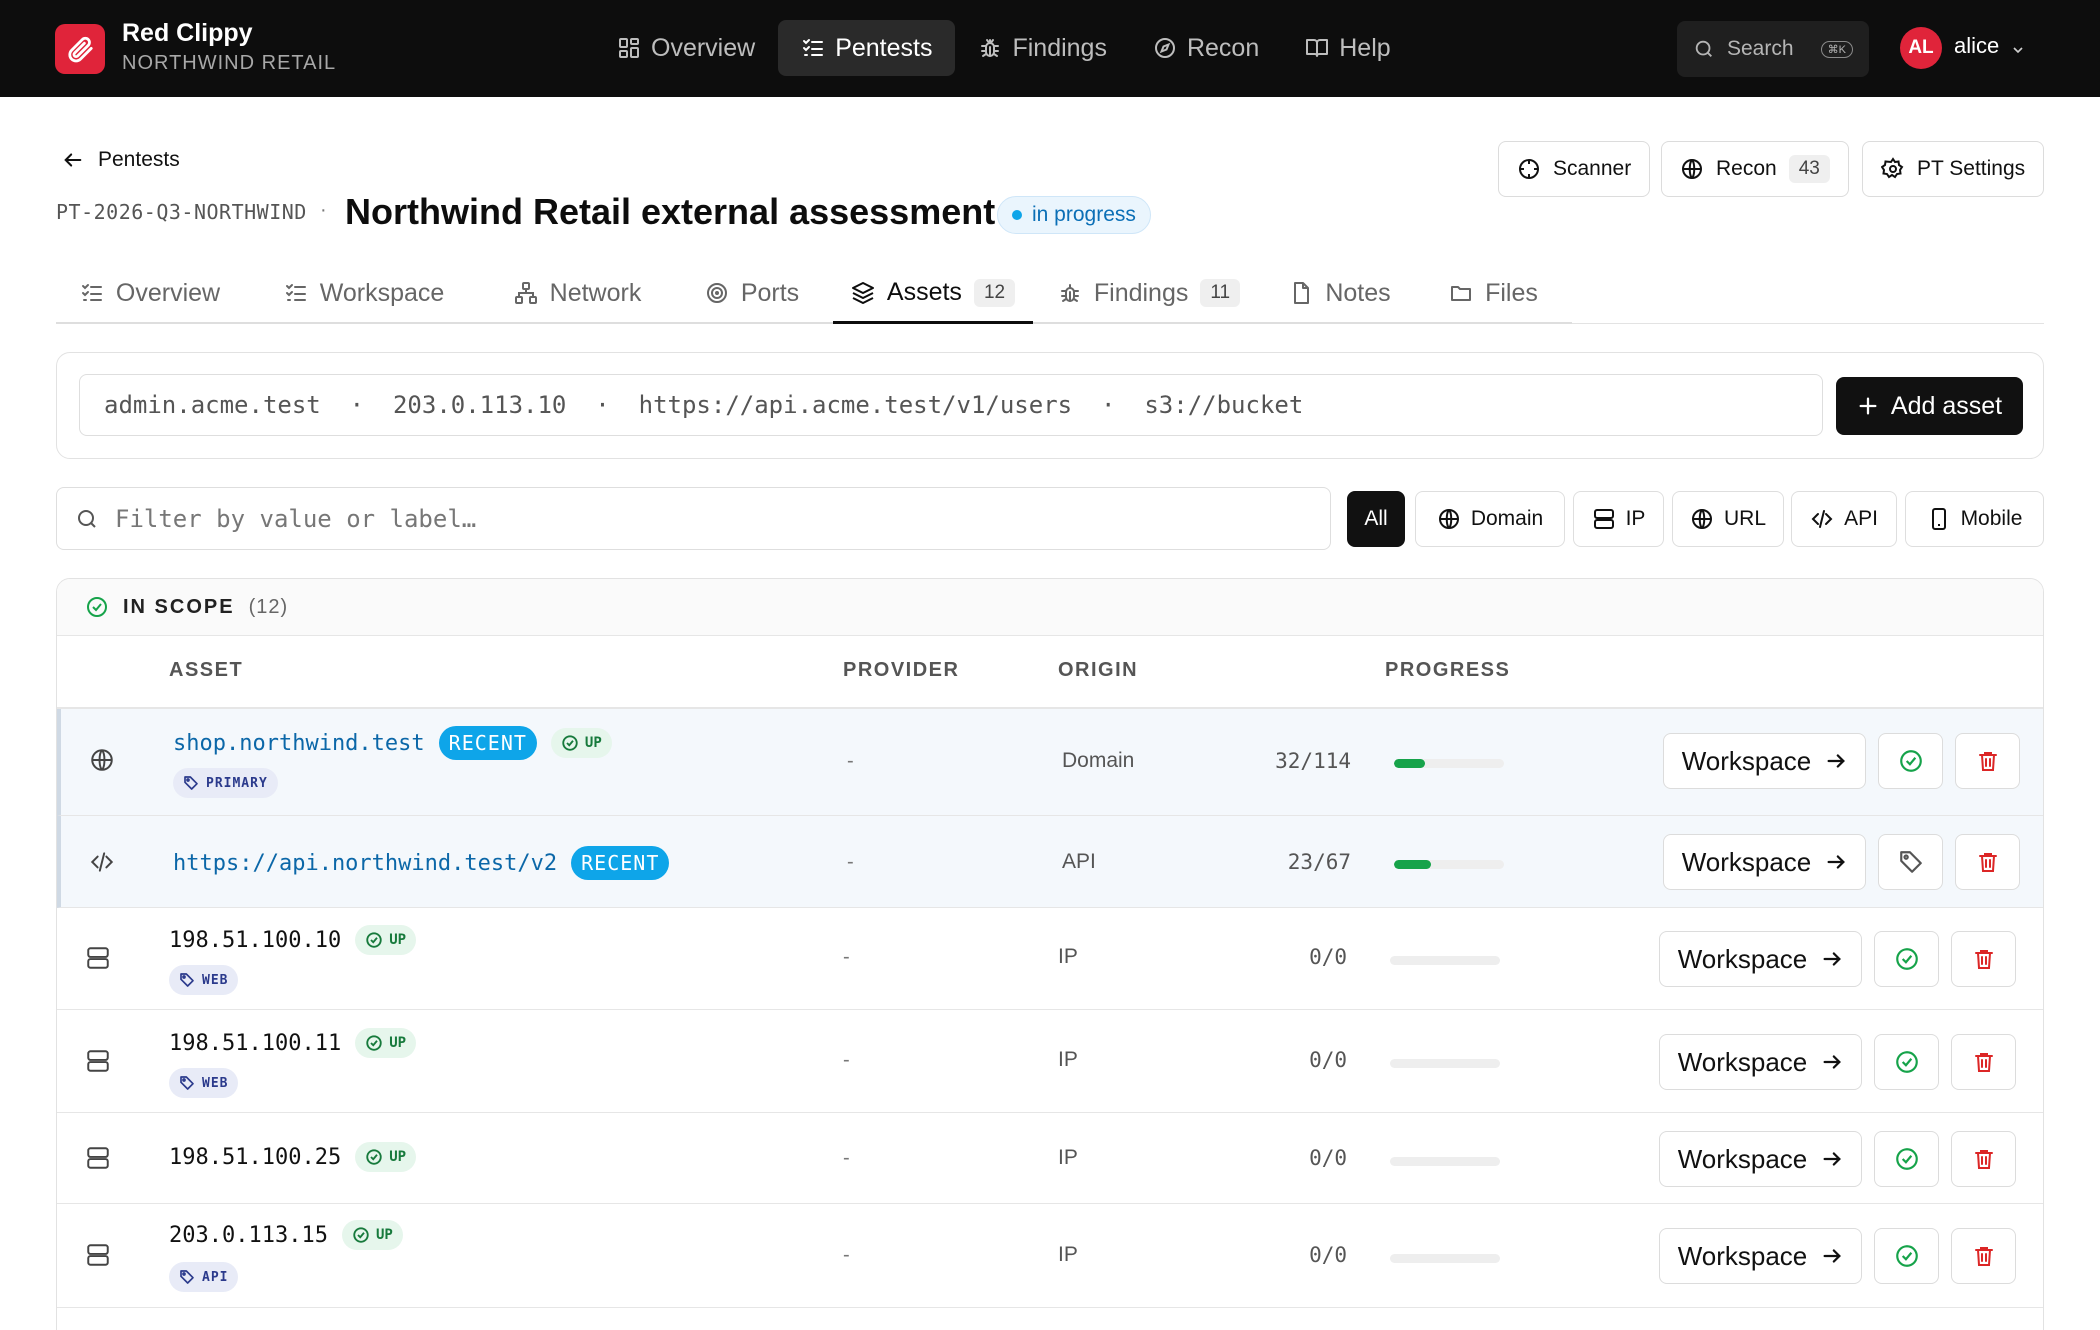 This screenshot has width=2100, height=1330. I want to click on progress-fill, so click(1409, 763).